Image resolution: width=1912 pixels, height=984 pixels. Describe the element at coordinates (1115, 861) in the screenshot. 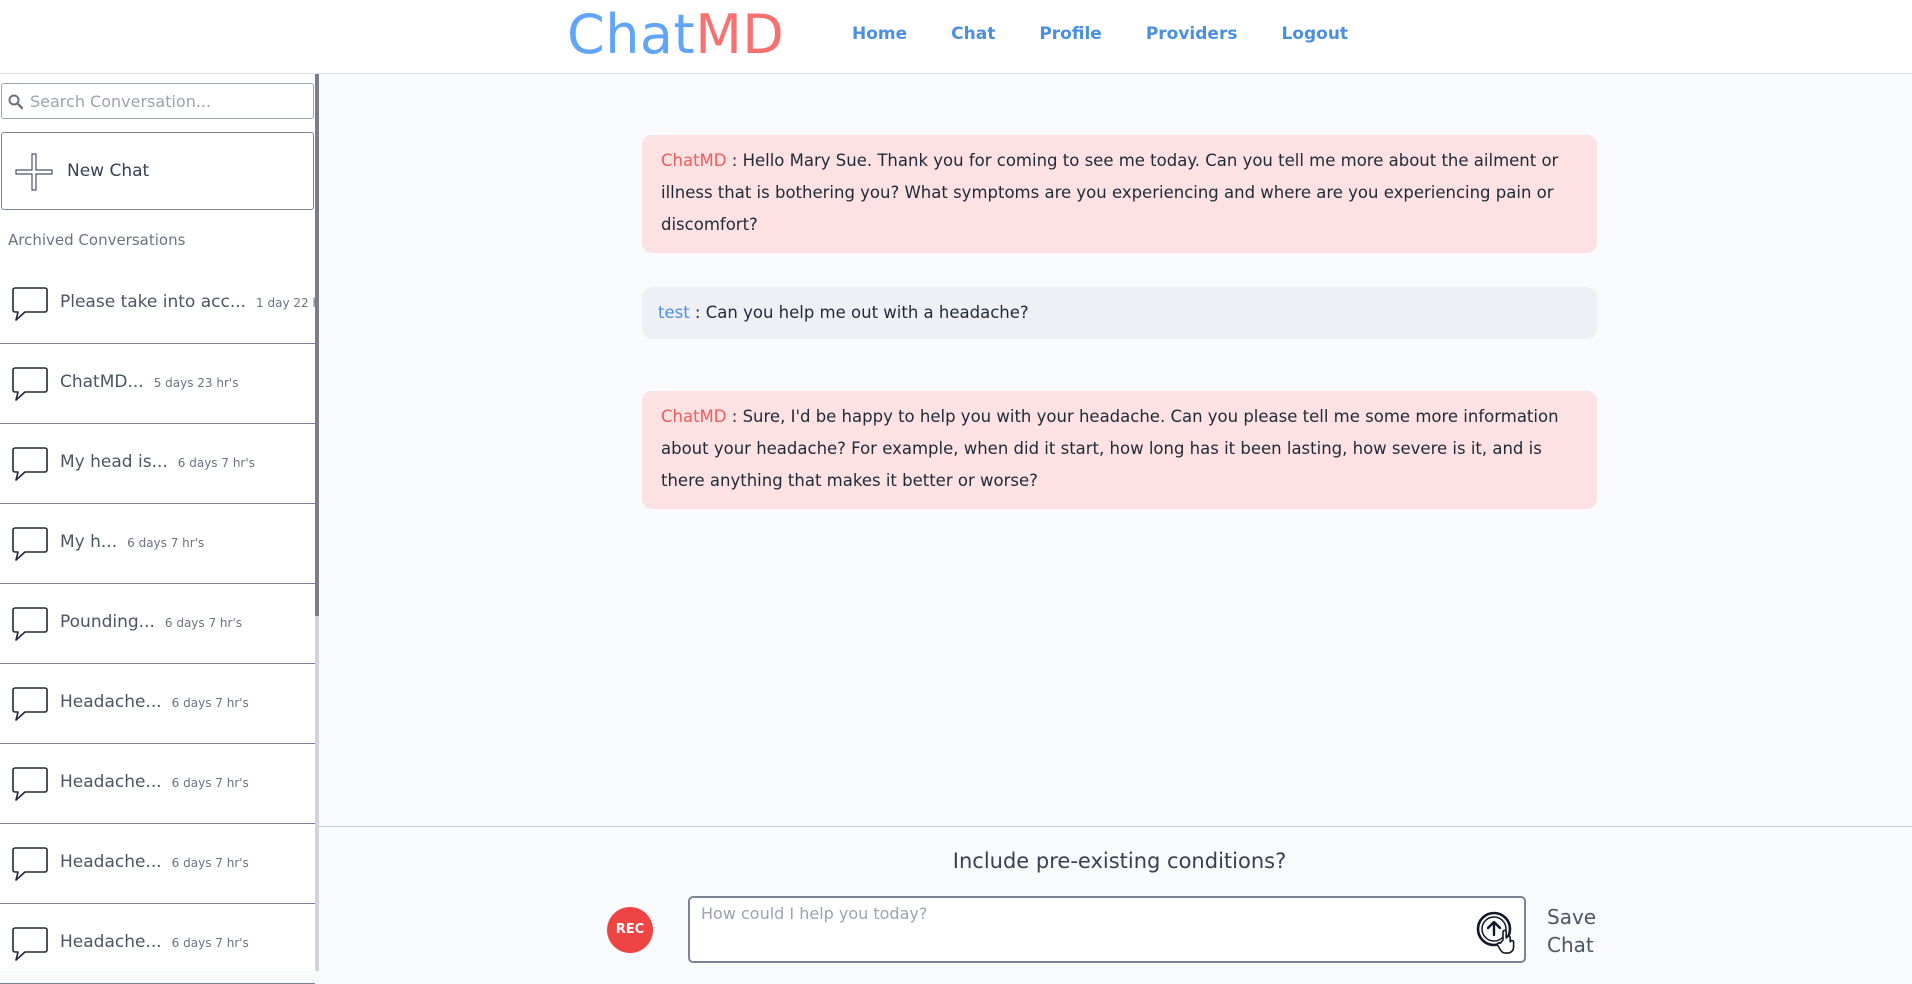

I see `include-conditions-toggle: Include pre-existing conditions?` at that location.